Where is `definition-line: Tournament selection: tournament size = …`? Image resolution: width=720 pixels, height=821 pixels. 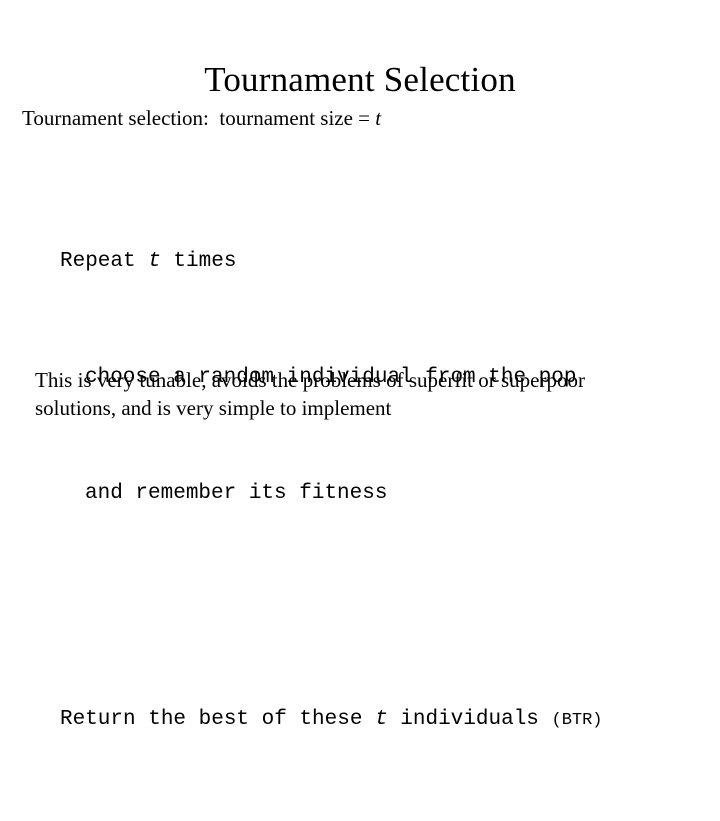 definition-line: Tournament selection: tournament size = … is located at coordinates (201, 118).